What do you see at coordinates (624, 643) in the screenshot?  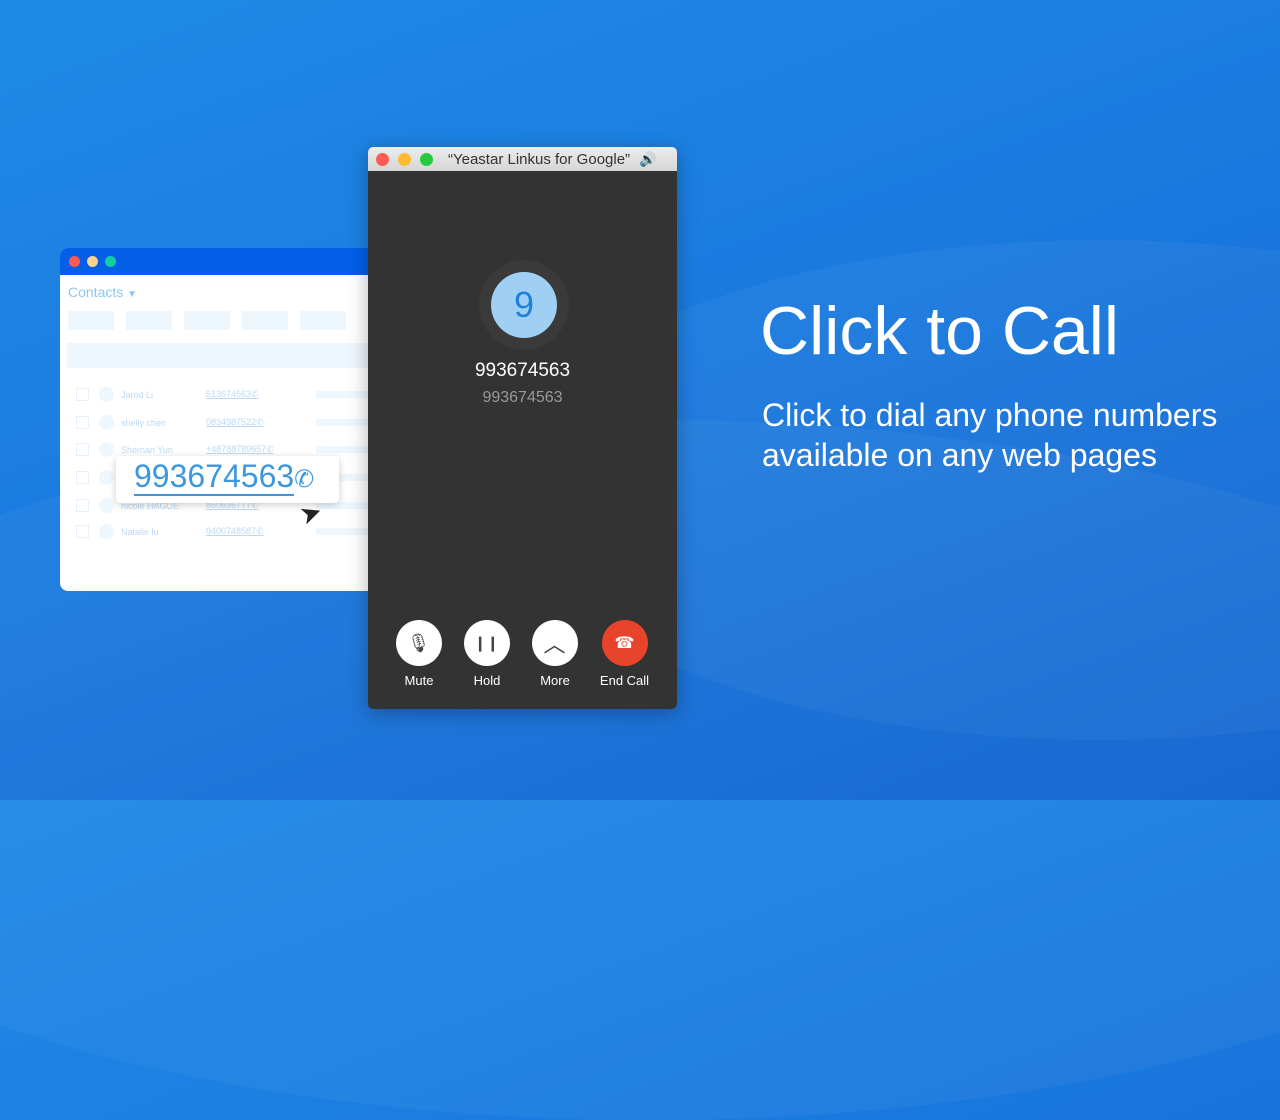 I see `hang-up-icon: ☎` at bounding box center [624, 643].